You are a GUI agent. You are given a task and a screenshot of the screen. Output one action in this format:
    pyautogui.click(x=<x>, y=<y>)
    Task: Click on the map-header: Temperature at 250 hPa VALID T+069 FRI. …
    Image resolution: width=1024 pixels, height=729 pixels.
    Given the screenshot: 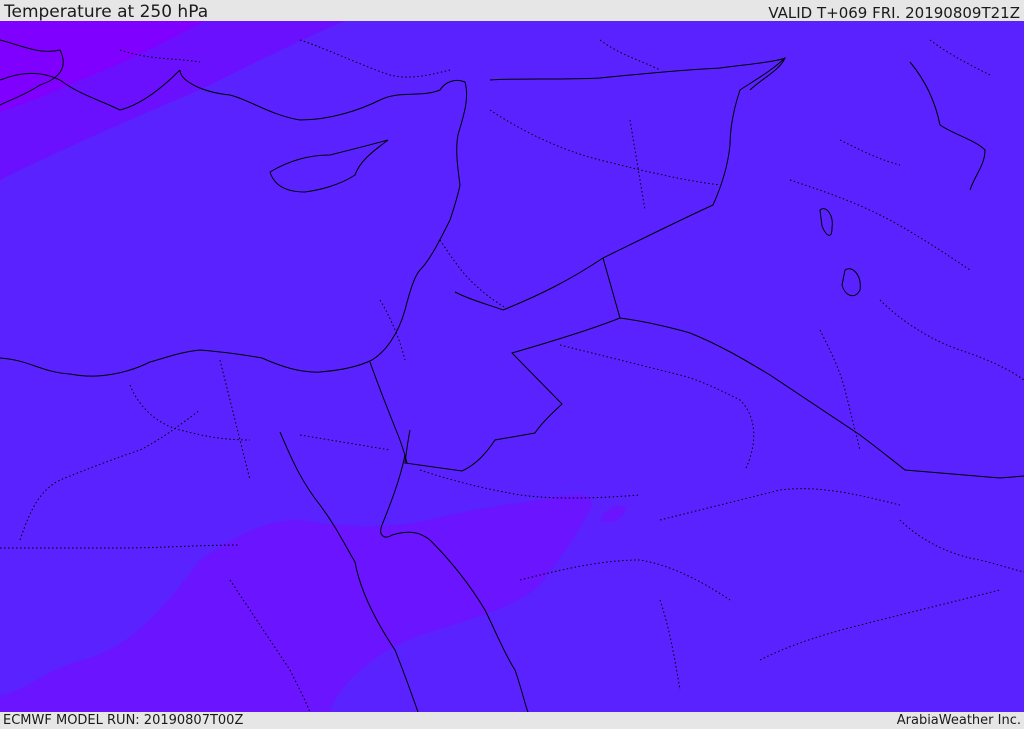 What is the action you would take?
    pyautogui.click(x=512, y=10)
    